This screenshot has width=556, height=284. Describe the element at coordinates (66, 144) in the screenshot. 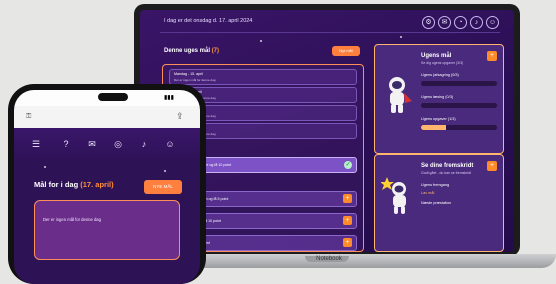

I see `help-icon: ?` at that location.